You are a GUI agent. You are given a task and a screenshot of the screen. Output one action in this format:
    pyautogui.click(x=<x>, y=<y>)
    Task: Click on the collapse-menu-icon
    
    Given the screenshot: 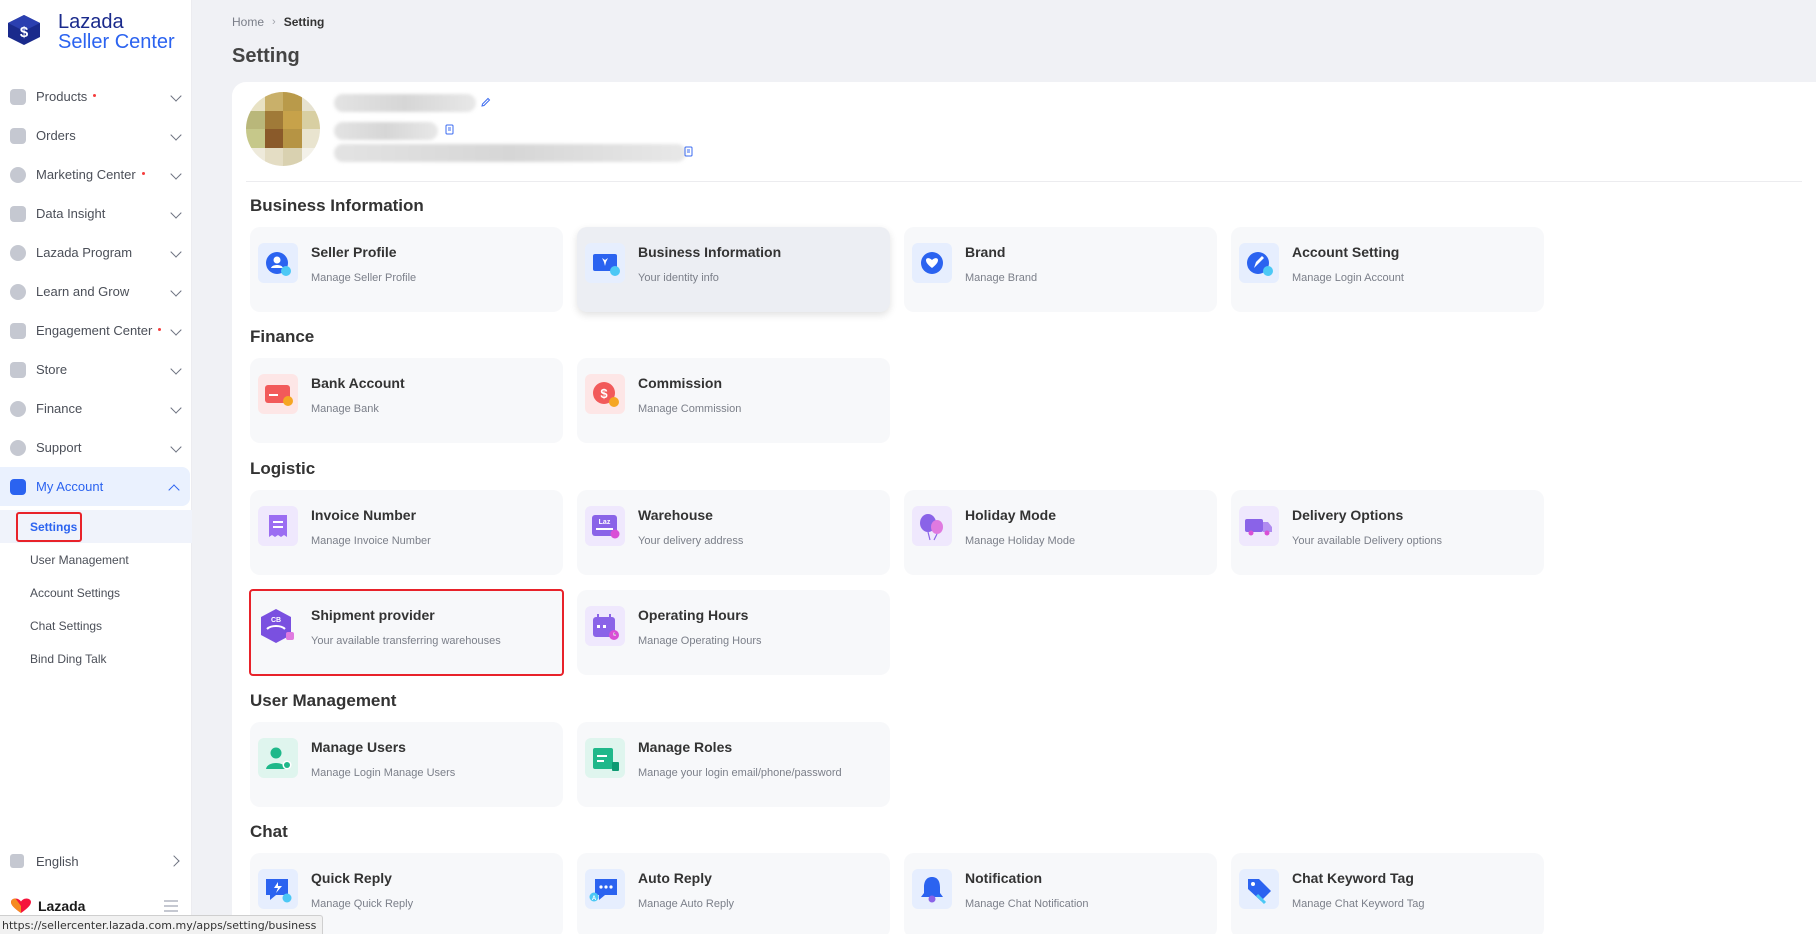 What is the action you would take?
    pyautogui.click(x=171, y=906)
    